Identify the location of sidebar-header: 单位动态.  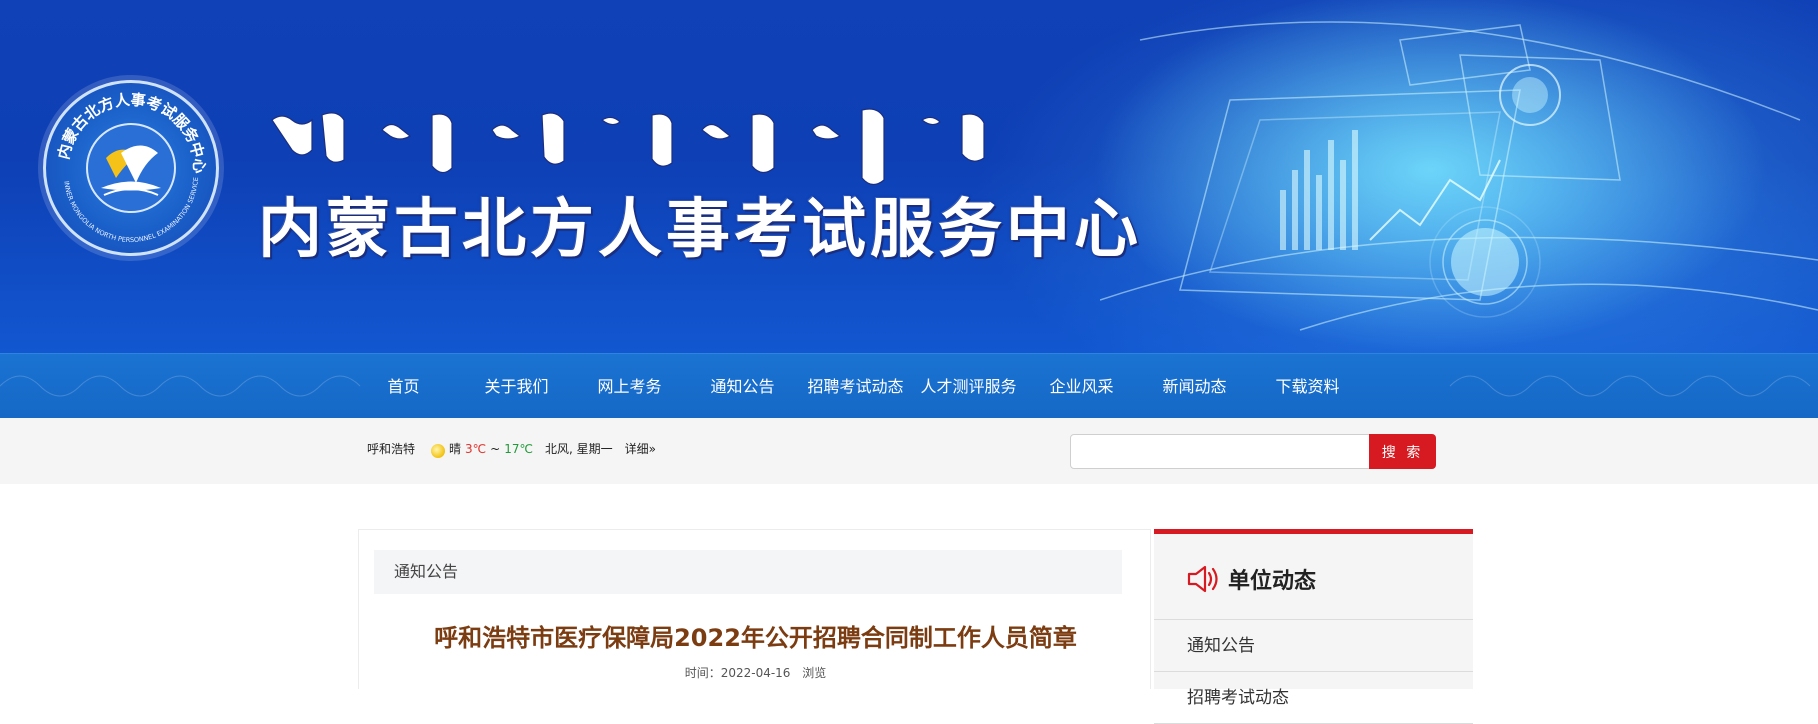
(1313, 577).